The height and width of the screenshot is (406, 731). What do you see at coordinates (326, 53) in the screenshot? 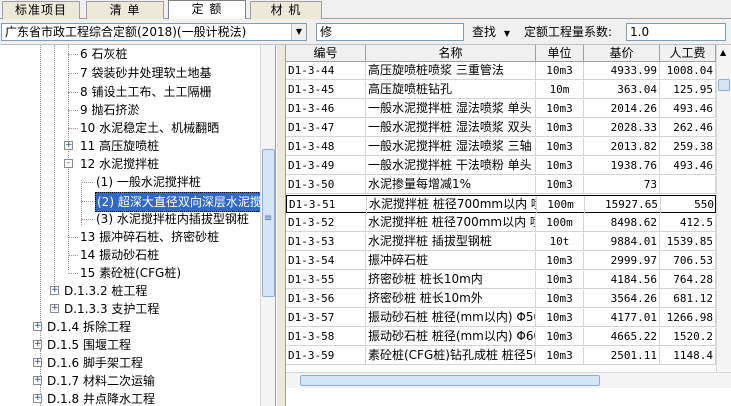
I see `col-header-code: 编号` at bounding box center [326, 53].